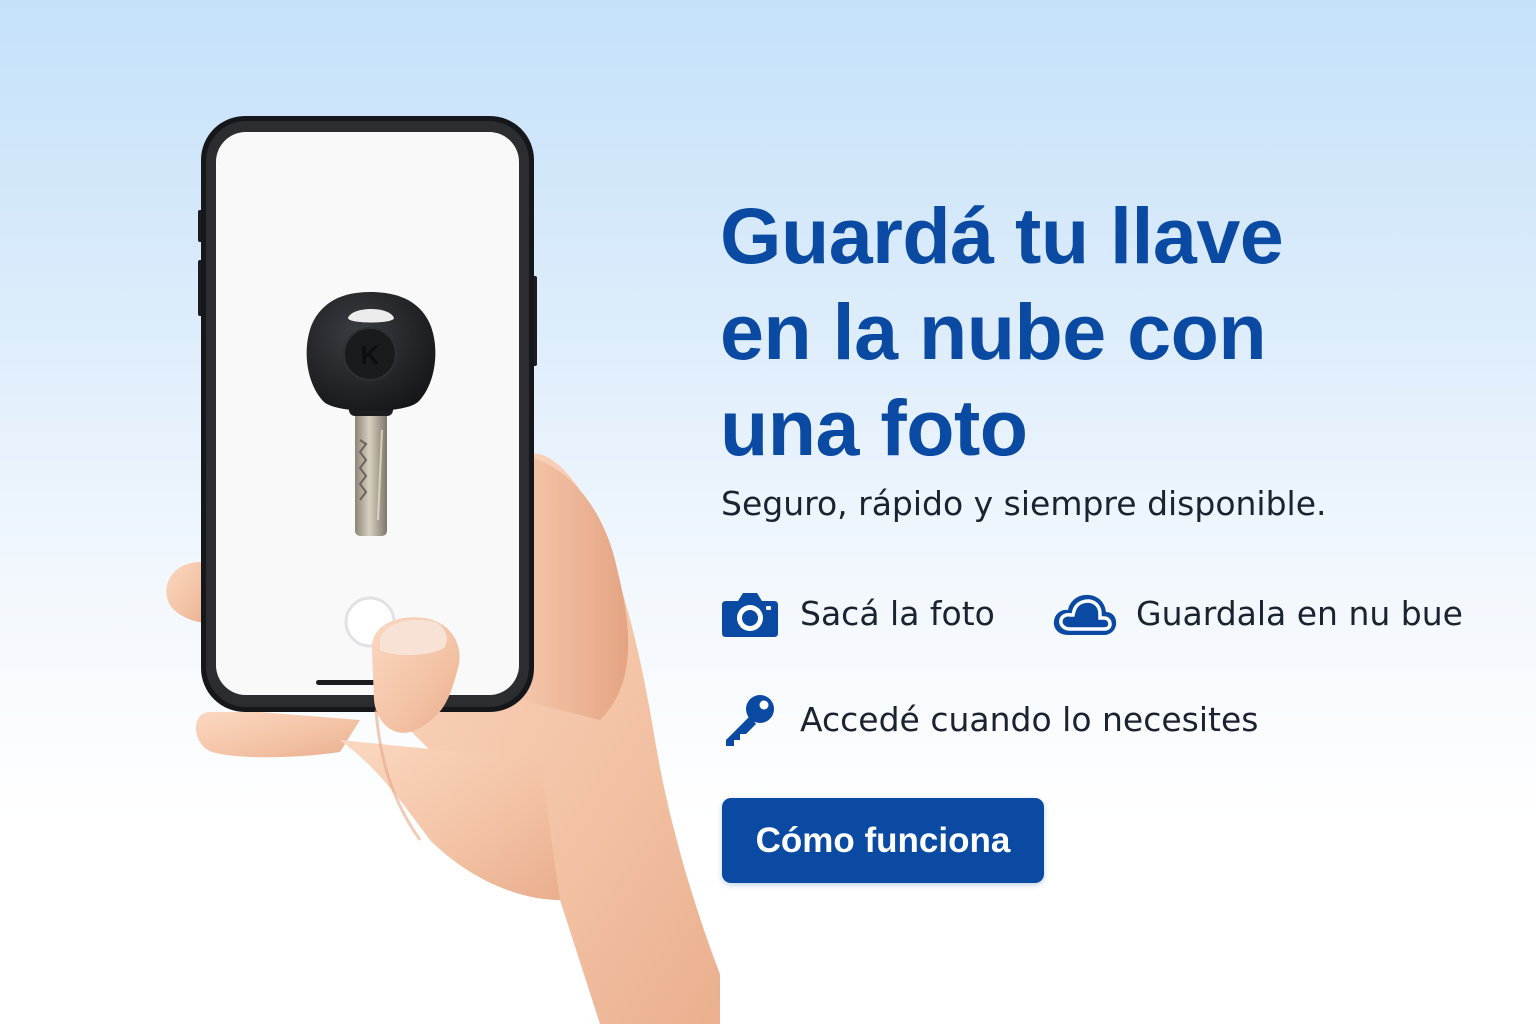 This screenshot has height=1024, width=1536. Describe the element at coordinates (1024, 503) in the screenshot. I see `subtitle: Seguro, rápido y siempre disponible.` at that location.